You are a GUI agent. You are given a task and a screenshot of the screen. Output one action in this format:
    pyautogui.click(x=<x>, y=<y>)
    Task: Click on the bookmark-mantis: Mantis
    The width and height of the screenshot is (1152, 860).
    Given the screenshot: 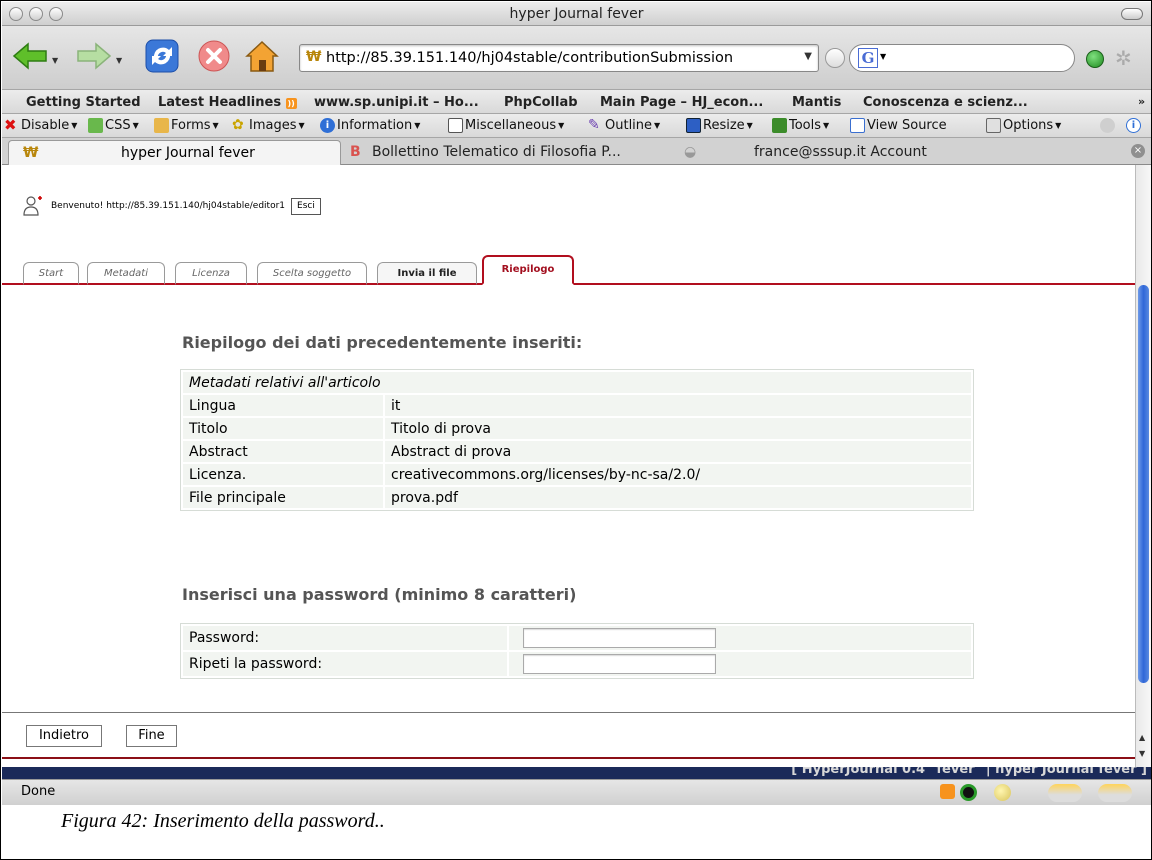 What is the action you would take?
    pyautogui.click(x=816, y=102)
    